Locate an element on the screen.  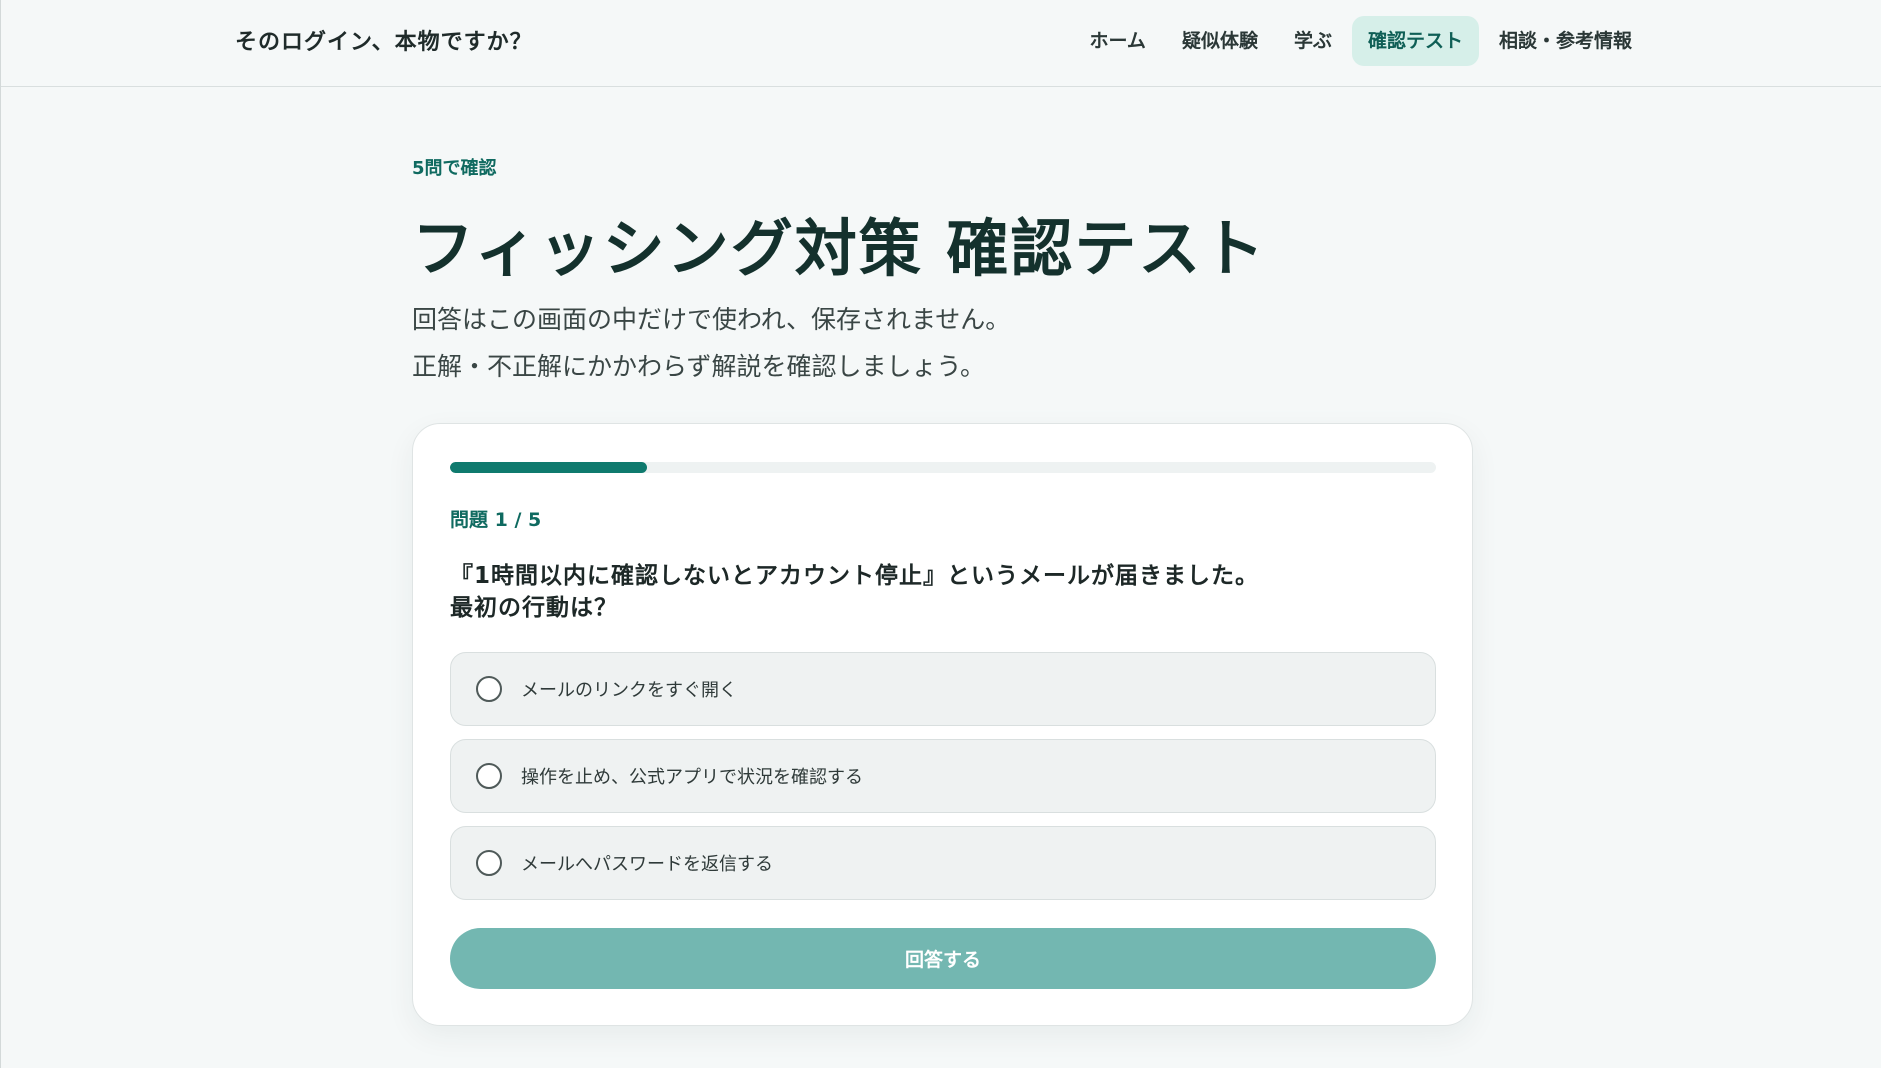
answer-option-1: メールのリンクをすぐ開く is located at coordinates (943, 689).